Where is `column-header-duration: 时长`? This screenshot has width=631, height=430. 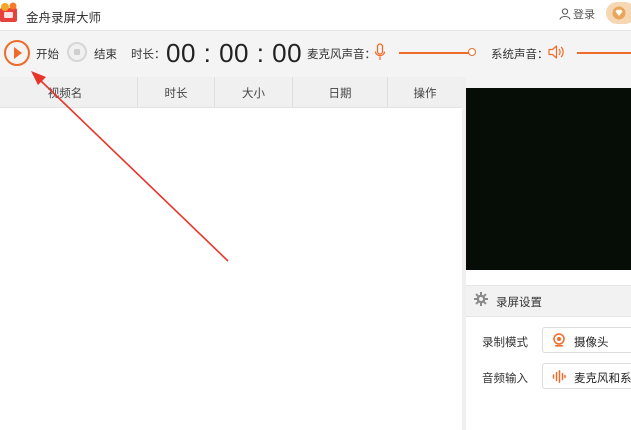 column-header-duration: 时长 is located at coordinates (176, 93).